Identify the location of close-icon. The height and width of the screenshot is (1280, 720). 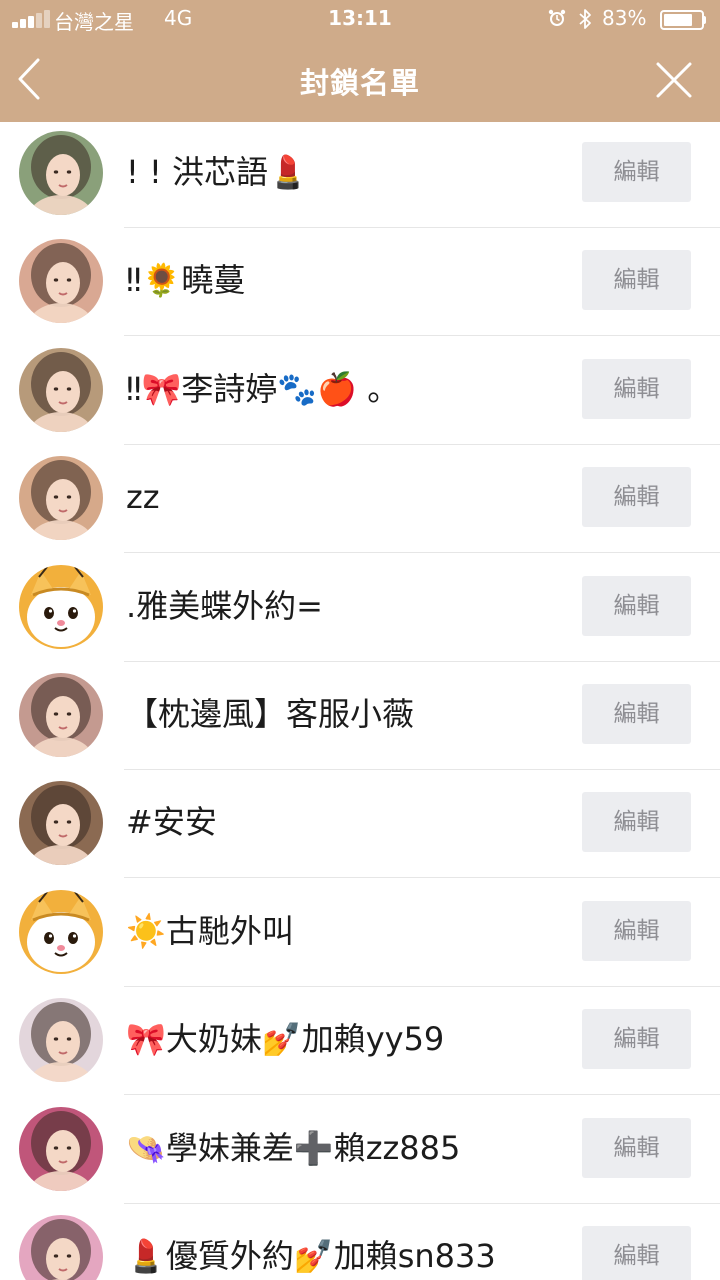
(674, 80).